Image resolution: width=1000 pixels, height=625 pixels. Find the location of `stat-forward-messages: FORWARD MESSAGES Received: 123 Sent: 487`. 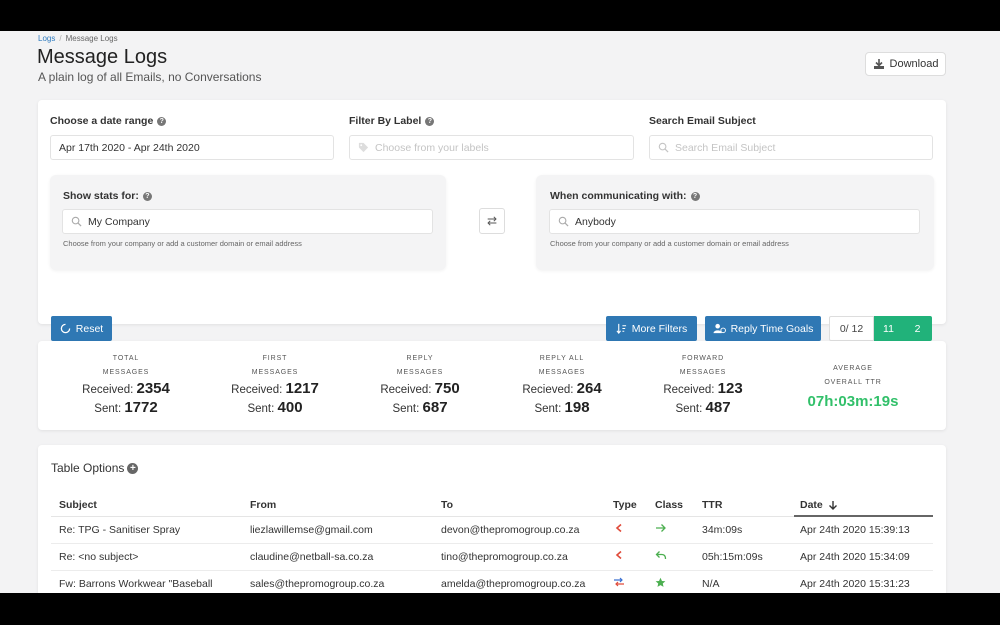

stat-forward-messages: FORWARD MESSAGES Received: 123 Sent: 487 is located at coordinates (703, 385).